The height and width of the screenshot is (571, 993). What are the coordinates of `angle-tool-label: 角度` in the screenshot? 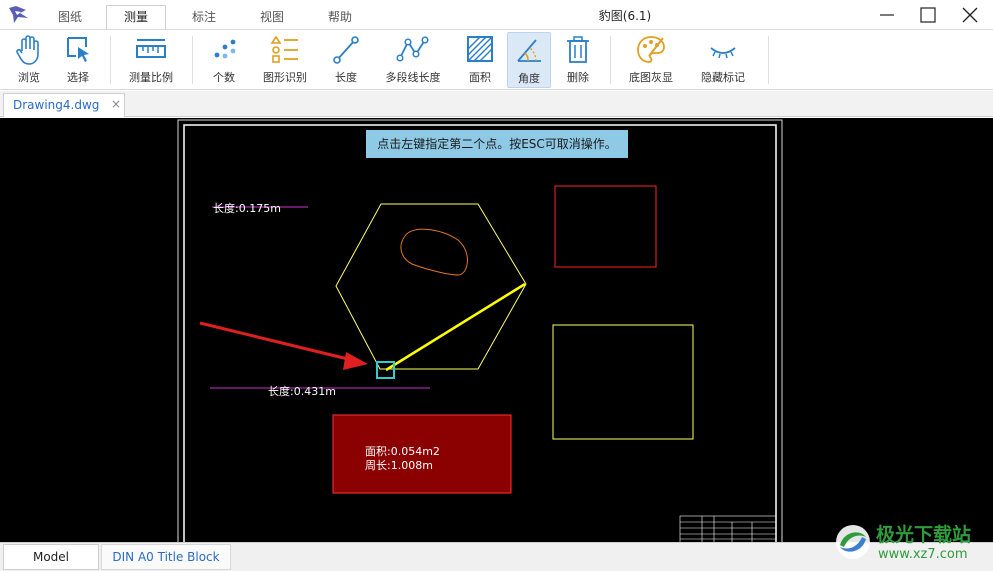 It's located at (529, 78).